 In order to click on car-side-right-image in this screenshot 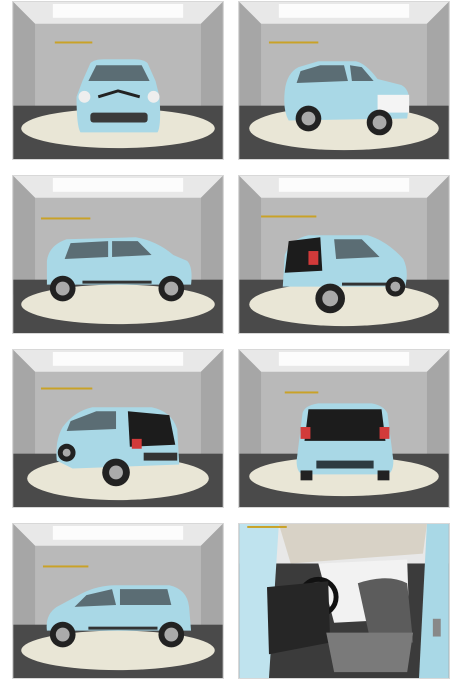, I will do `click(118, 254)`.